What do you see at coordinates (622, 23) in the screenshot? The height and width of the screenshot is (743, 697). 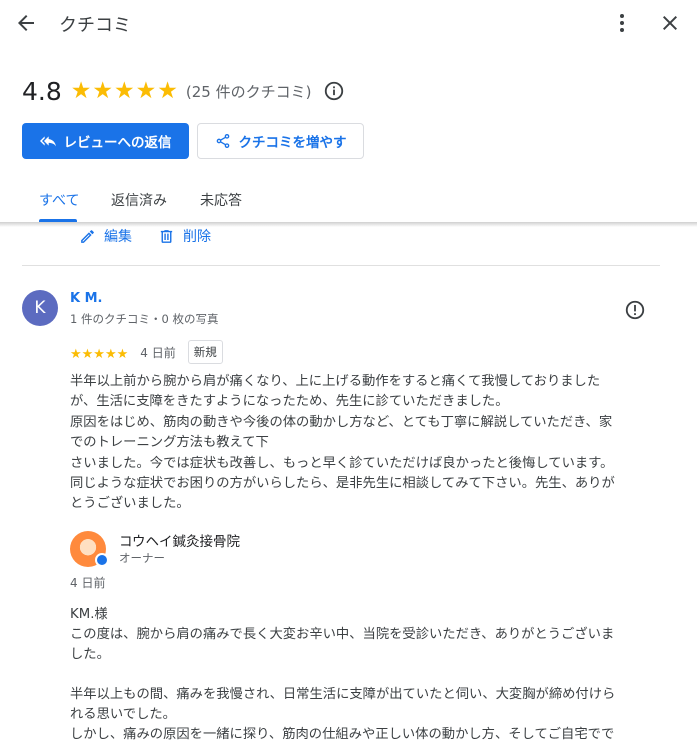 I see `more-options-icon` at bounding box center [622, 23].